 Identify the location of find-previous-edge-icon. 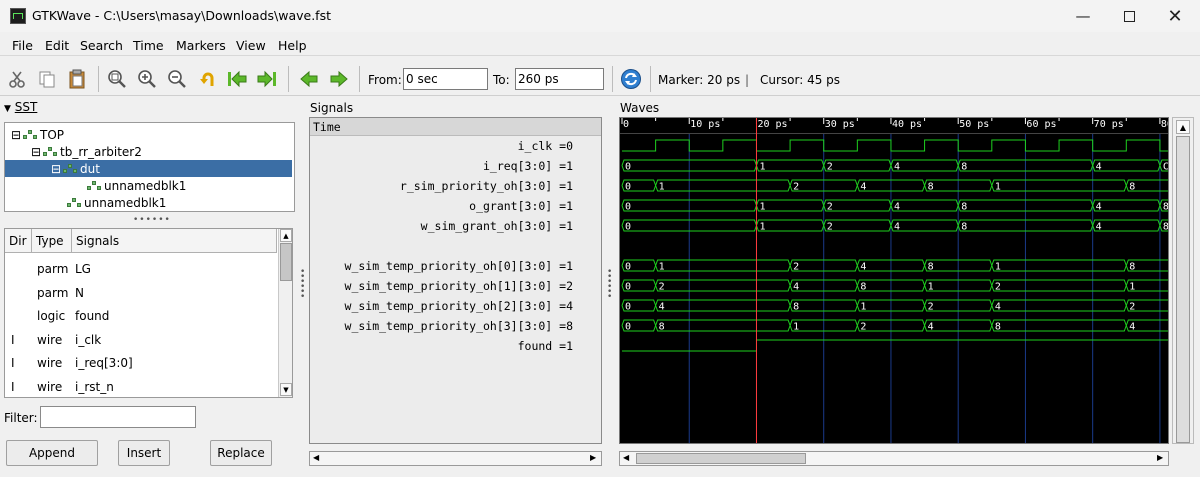
(309, 79).